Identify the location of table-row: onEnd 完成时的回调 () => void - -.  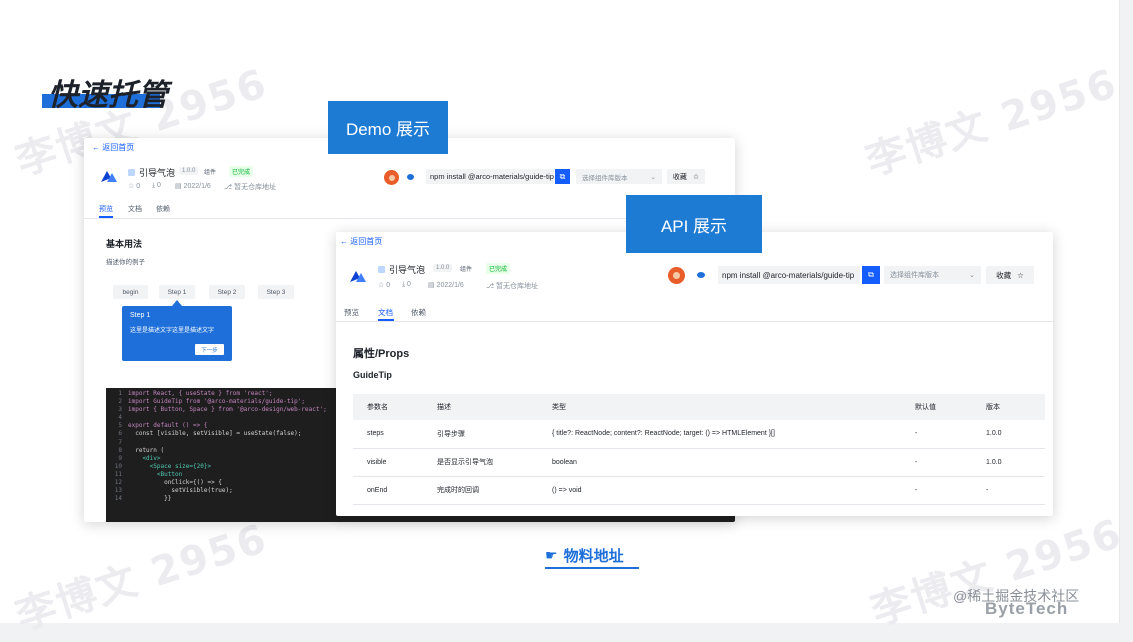
(699, 490).